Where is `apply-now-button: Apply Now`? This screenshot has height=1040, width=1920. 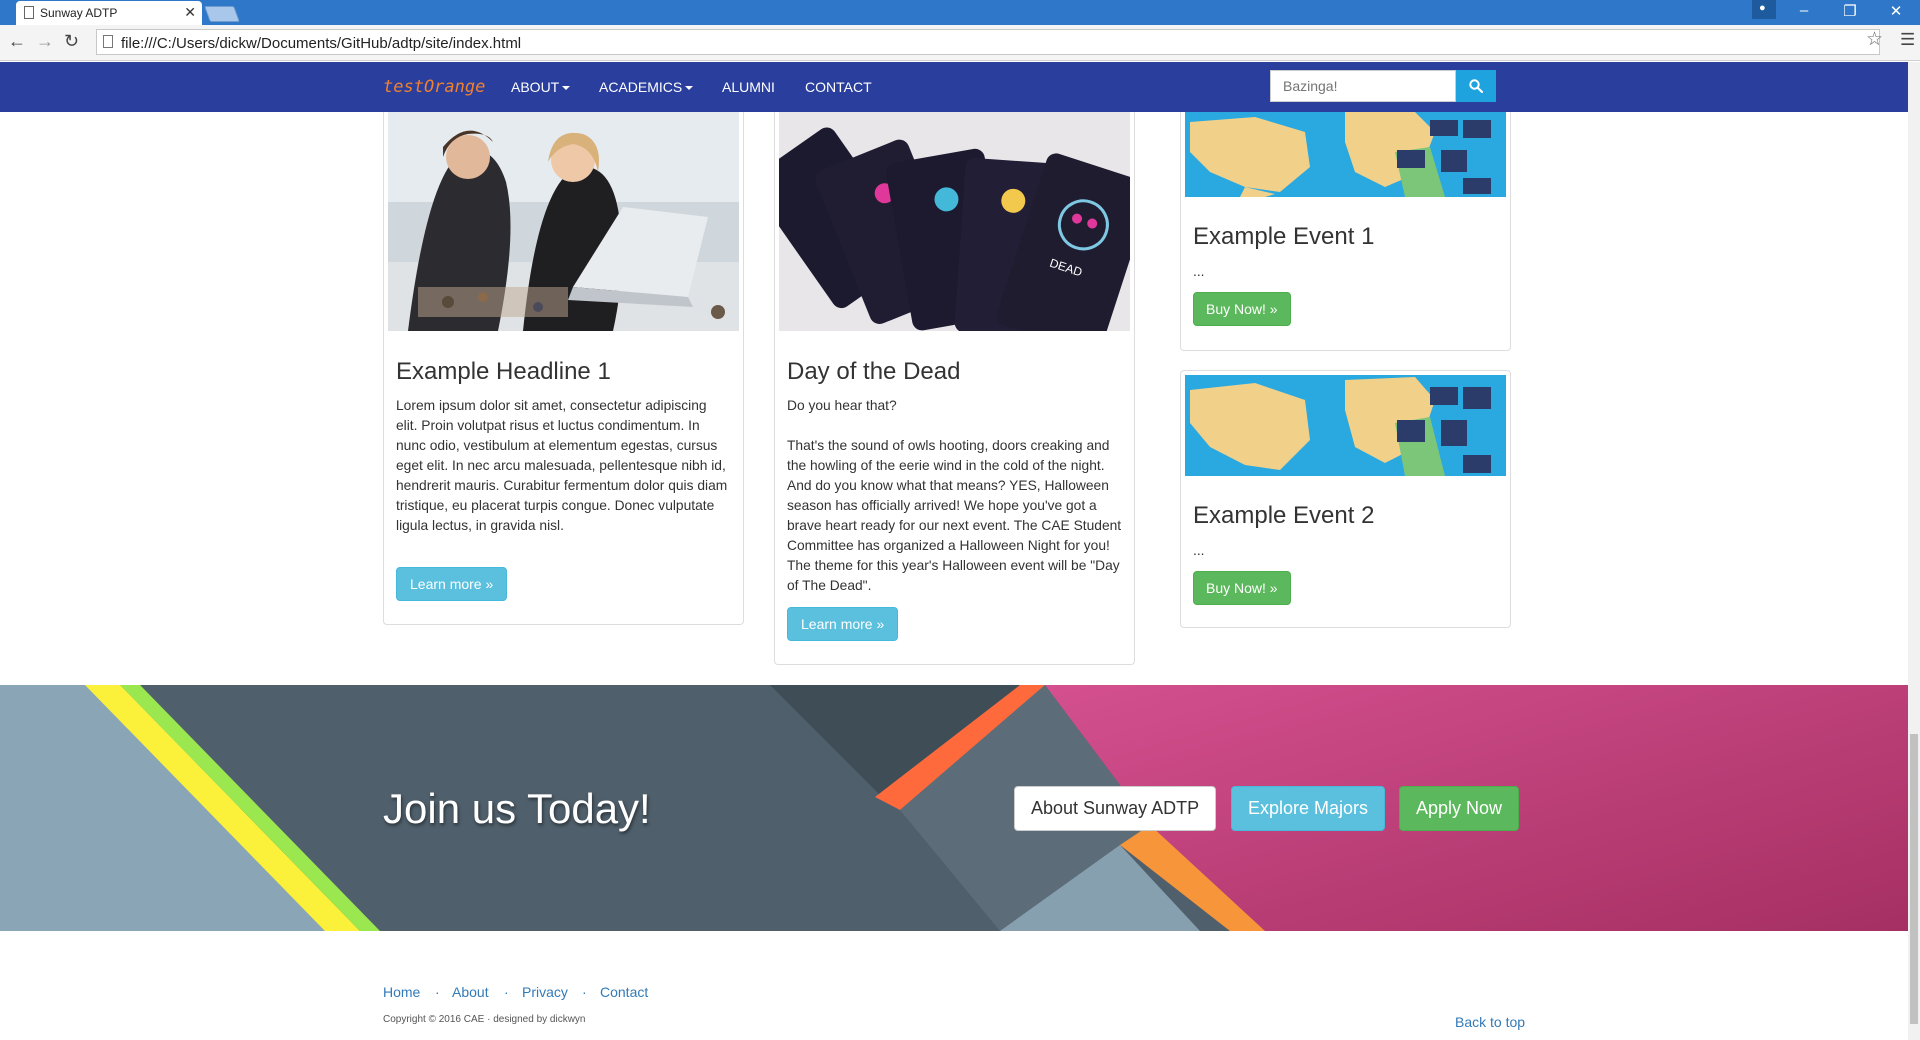 apply-now-button: Apply Now is located at coordinates (1459, 808).